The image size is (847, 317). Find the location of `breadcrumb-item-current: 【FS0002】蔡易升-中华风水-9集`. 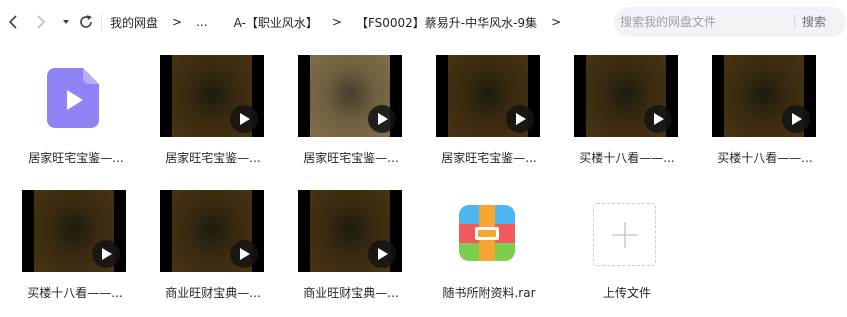

breadcrumb-item-current: 【FS0002】蔡易升-中华风水-9集 is located at coordinates (446, 22).